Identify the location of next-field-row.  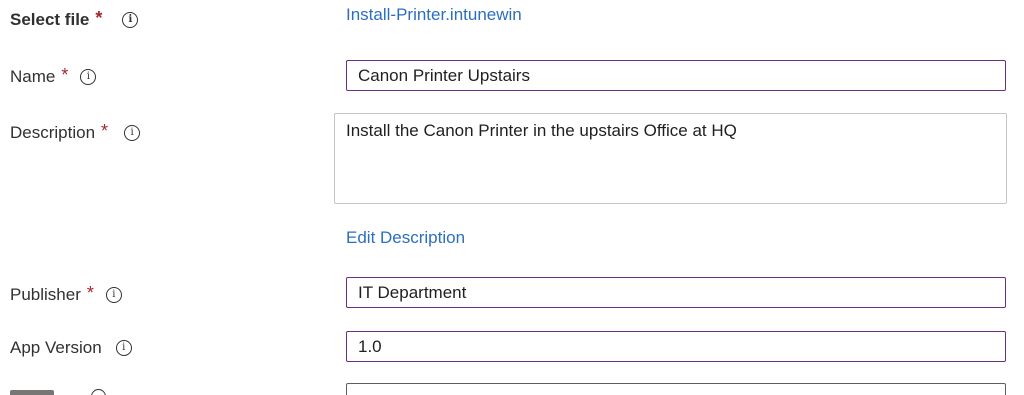
(512, 388).